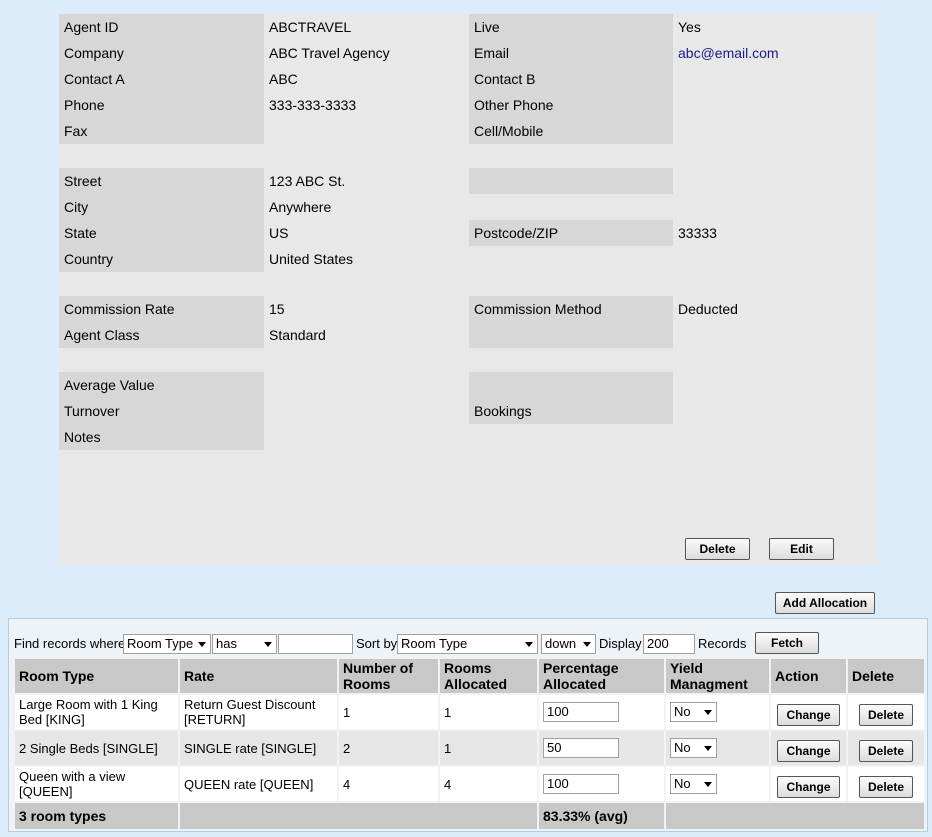 The width and height of the screenshot is (932, 837). I want to click on agent-class-value: Standard, so click(297, 335).